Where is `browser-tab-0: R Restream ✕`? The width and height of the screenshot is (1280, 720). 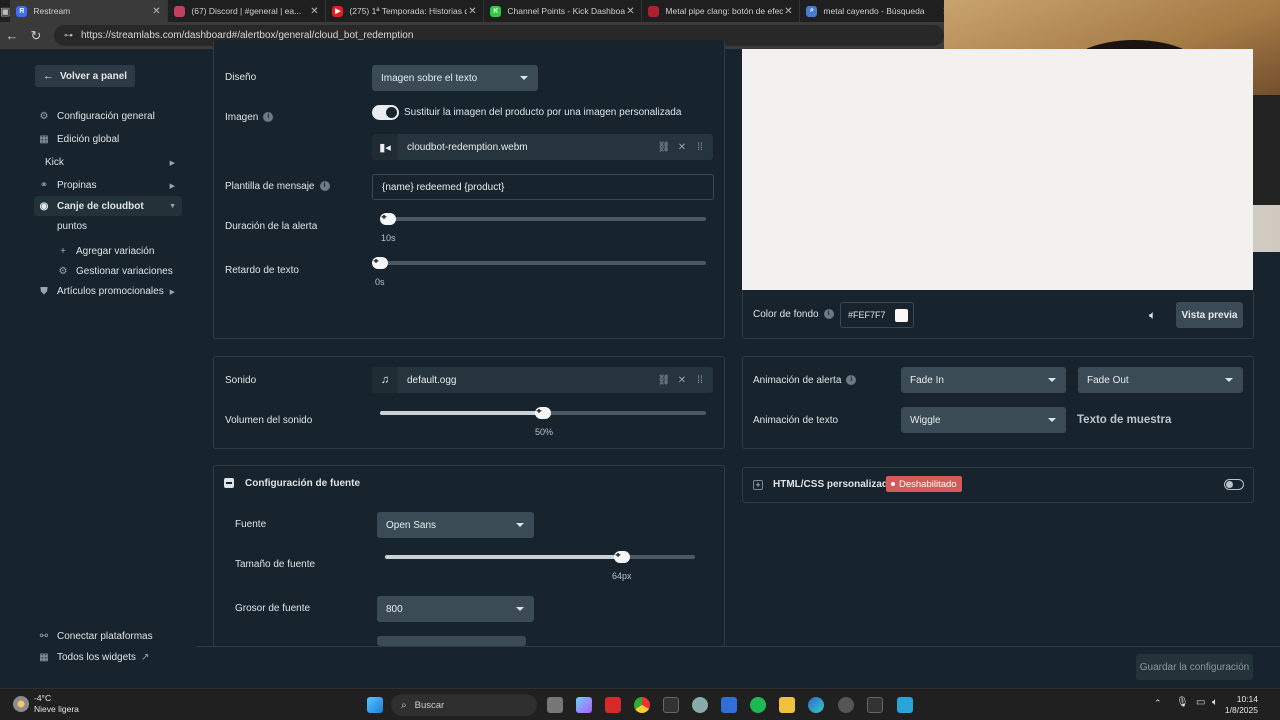
browser-tab-0: R Restream ✕ is located at coordinates (89, 11).